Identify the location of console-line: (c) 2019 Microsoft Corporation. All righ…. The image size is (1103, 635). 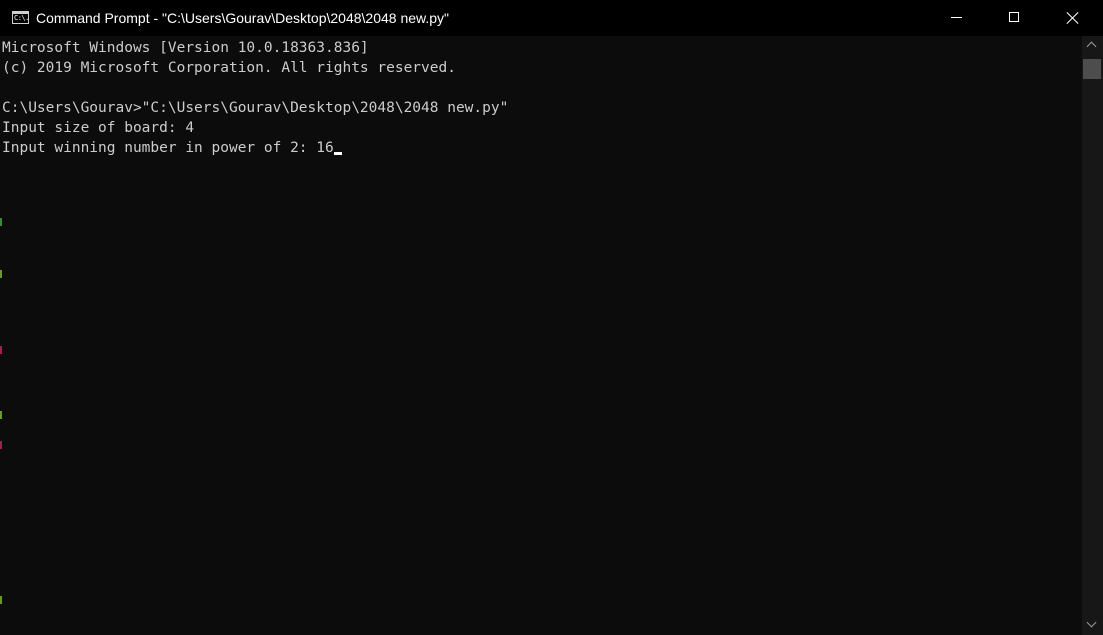
(229, 68).